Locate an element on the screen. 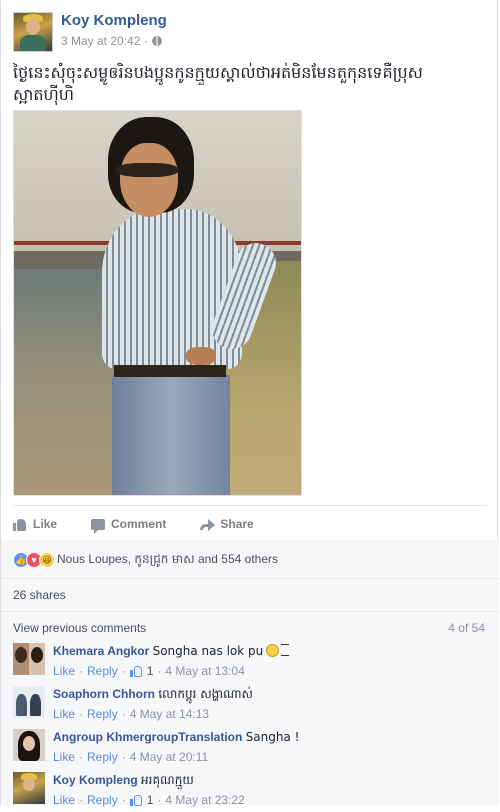 The image size is (500, 812). share-button: Share is located at coordinates (227, 524).